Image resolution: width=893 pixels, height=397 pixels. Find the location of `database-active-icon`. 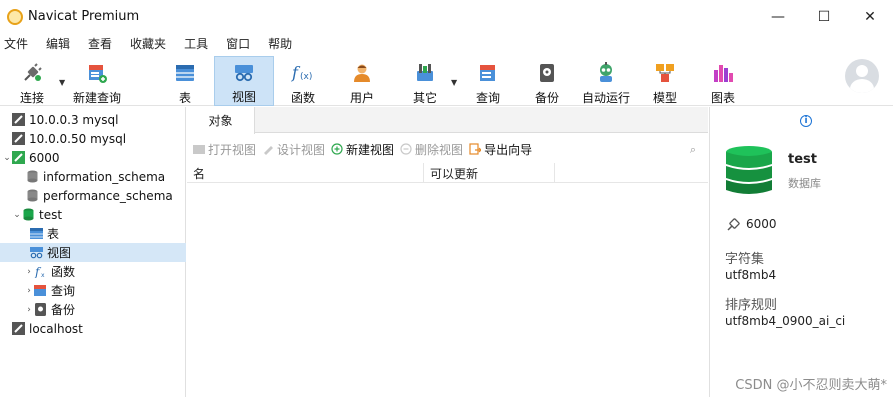

database-active-icon is located at coordinates (28, 214).